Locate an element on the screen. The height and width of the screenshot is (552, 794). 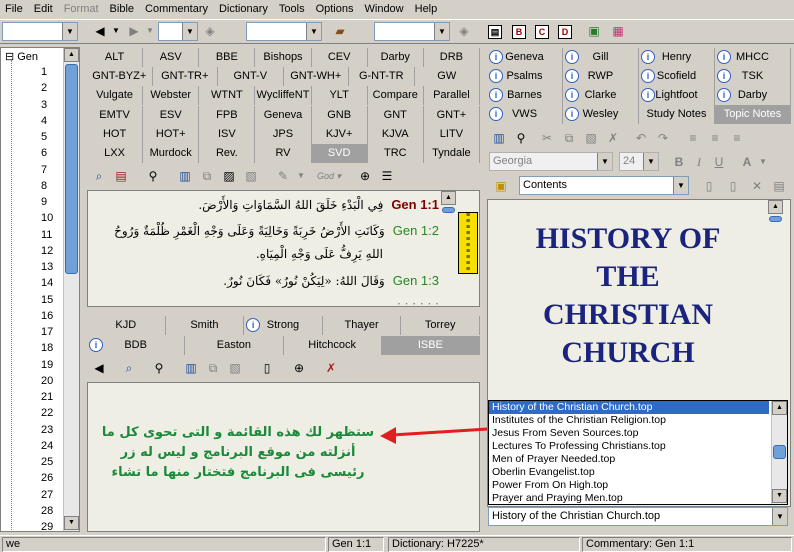
bible-tab-geneva: Geneva is located at coordinates (283, 115).